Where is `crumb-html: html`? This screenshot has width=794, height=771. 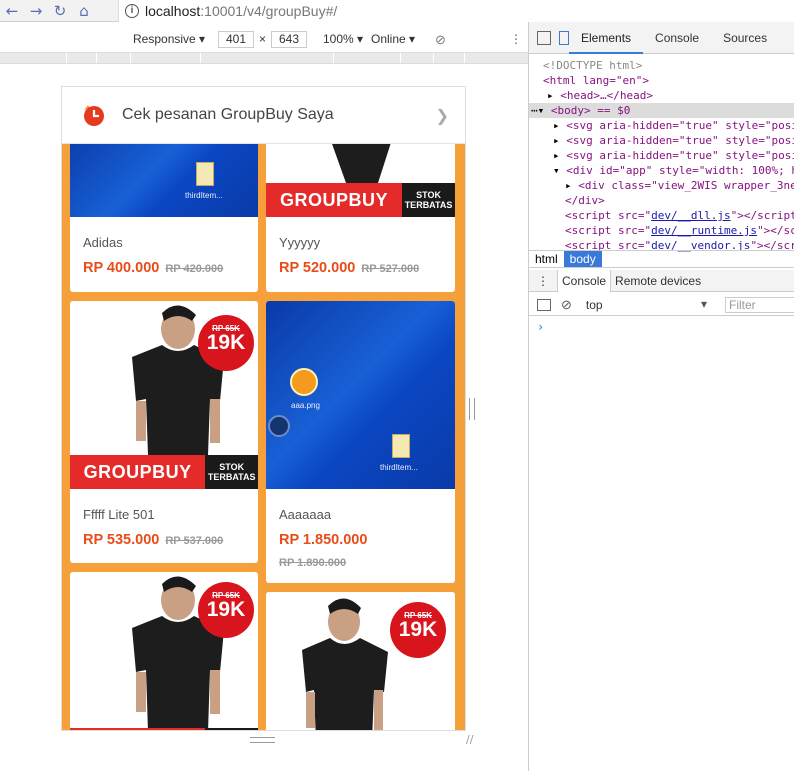
crumb-html: html is located at coordinates (546, 259).